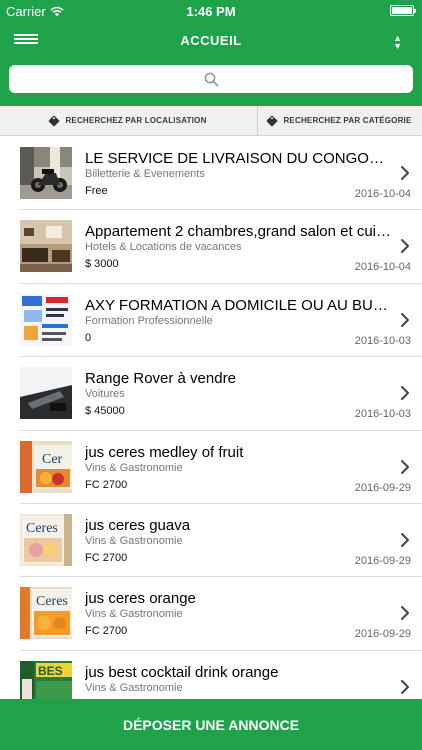  What do you see at coordinates (102, 264) in the screenshot?
I see `listing-price: $ 3000` at bounding box center [102, 264].